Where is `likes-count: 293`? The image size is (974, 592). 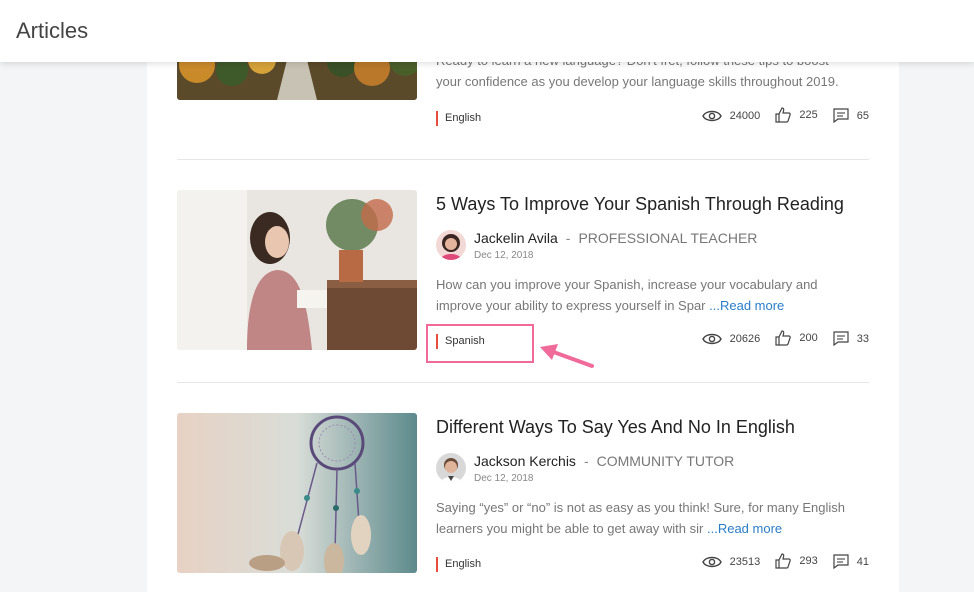
likes-count: 293 is located at coordinates (808, 561).